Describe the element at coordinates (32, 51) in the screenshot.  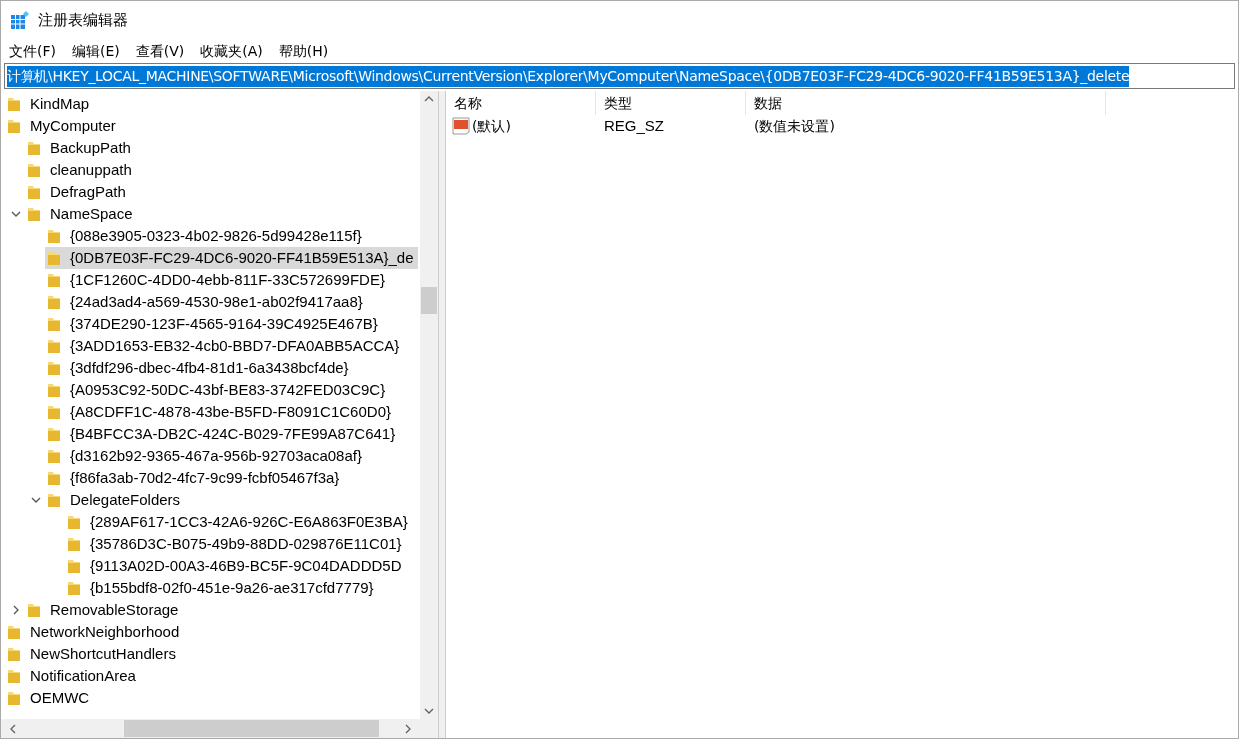
I see `menu-item: 文件(F)` at that location.